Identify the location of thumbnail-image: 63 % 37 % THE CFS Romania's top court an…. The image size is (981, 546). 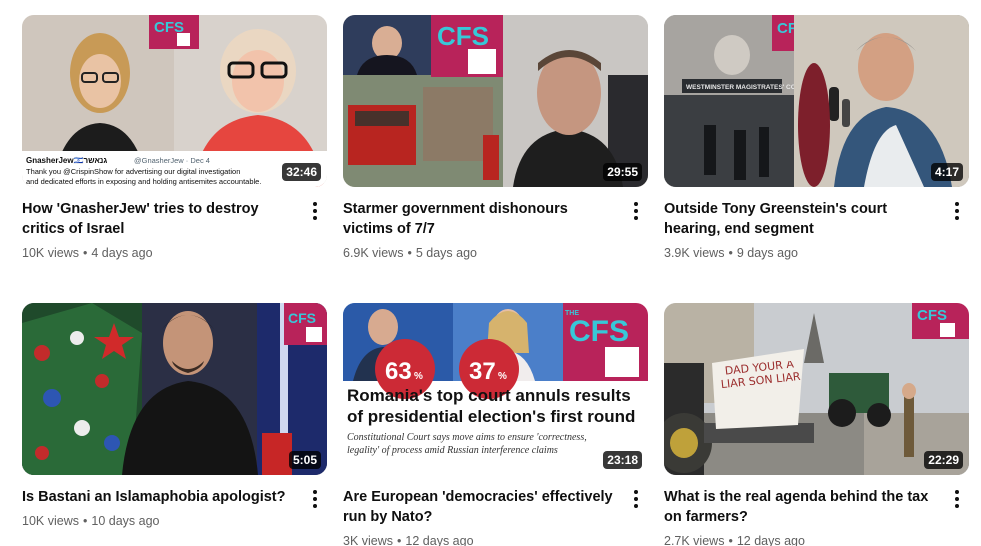
(495, 389).